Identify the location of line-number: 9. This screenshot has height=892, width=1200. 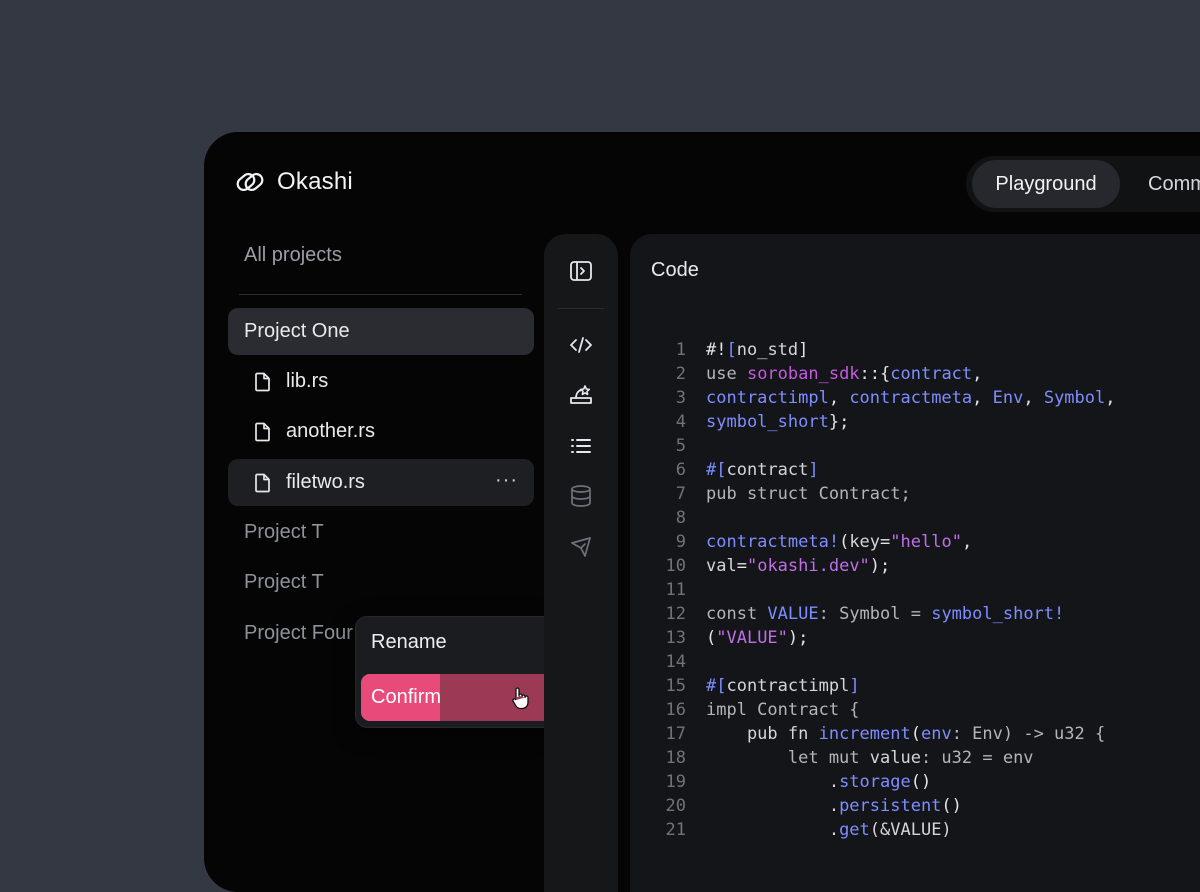
(680, 542).